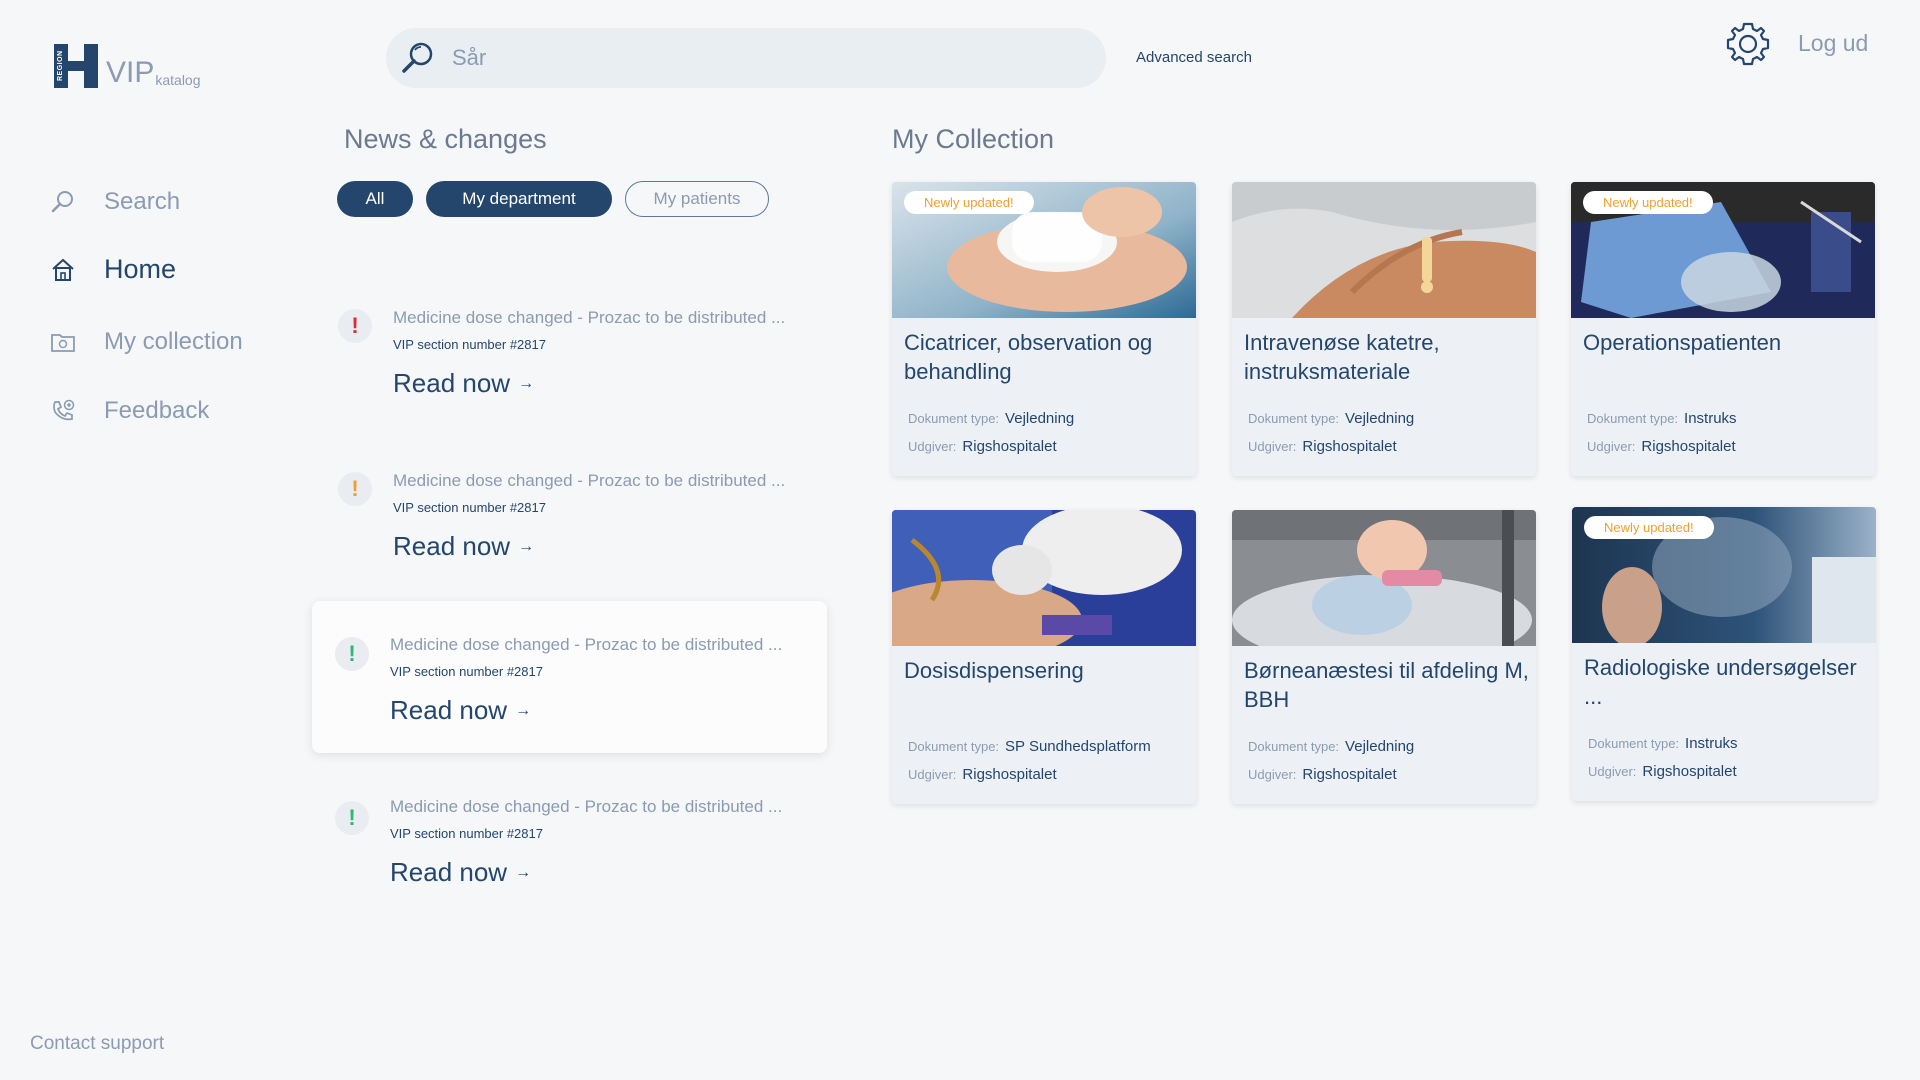 This screenshot has width=1920, height=1080. I want to click on gear-icon, so click(1748, 44).